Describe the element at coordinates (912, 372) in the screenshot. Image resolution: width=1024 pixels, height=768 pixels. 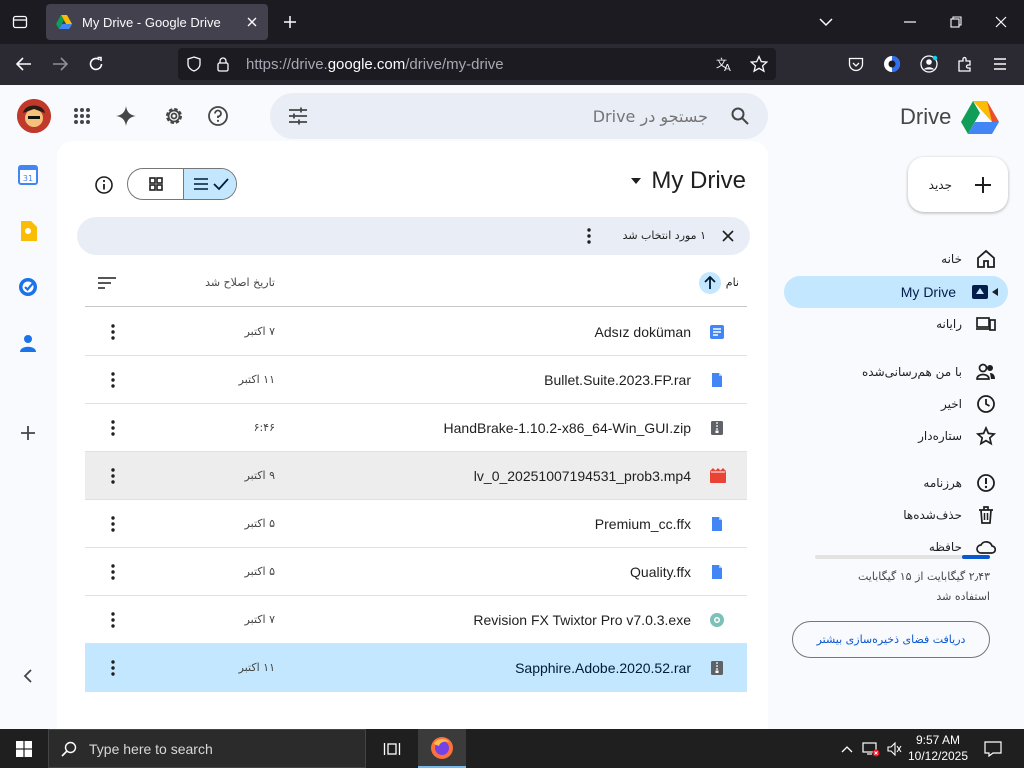
I see `sidebar-item-label: با من هم‌رسانی‌شده` at that location.